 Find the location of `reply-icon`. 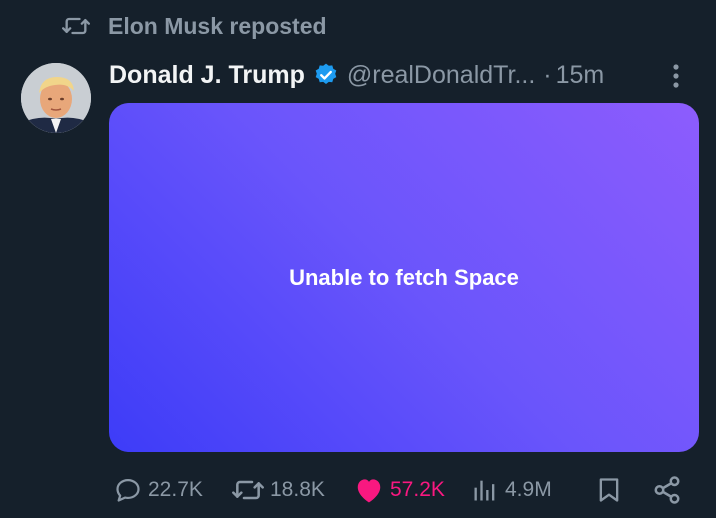

reply-icon is located at coordinates (128, 490).